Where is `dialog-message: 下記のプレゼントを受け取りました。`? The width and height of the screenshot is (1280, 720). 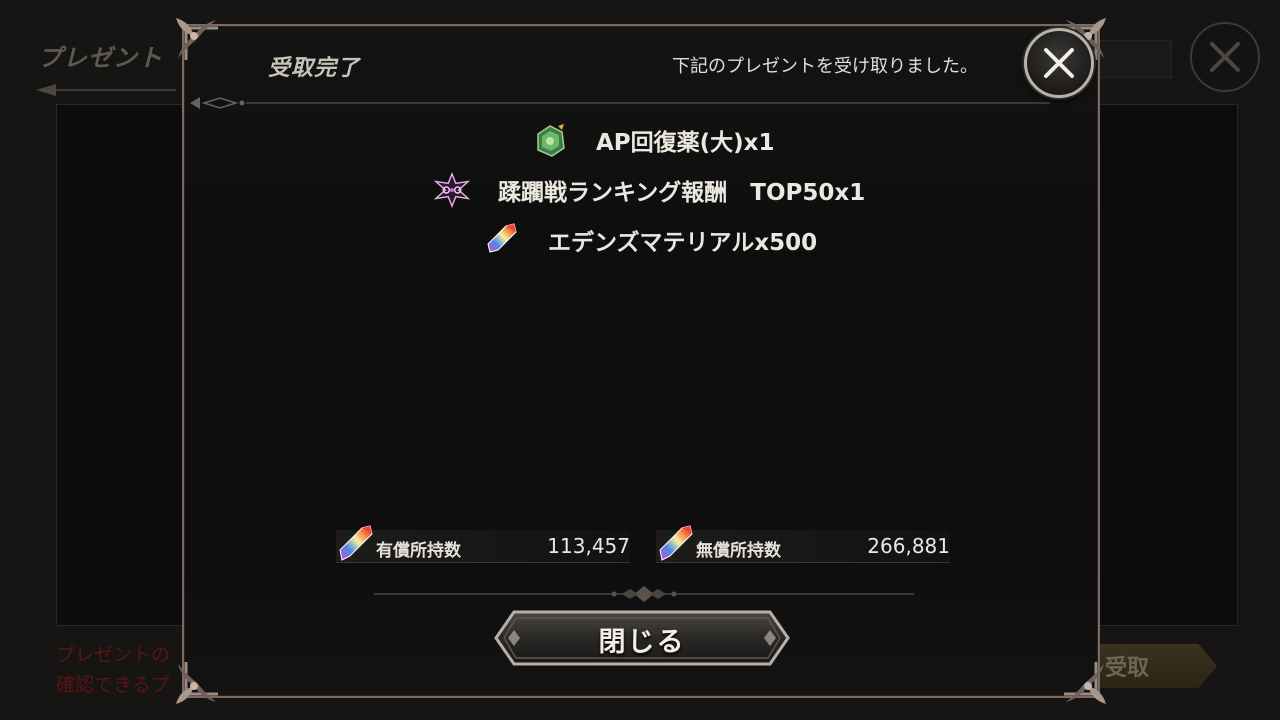 dialog-message: 下記のプレゼントを受け取りました。 is located at coordinates (825, 66).